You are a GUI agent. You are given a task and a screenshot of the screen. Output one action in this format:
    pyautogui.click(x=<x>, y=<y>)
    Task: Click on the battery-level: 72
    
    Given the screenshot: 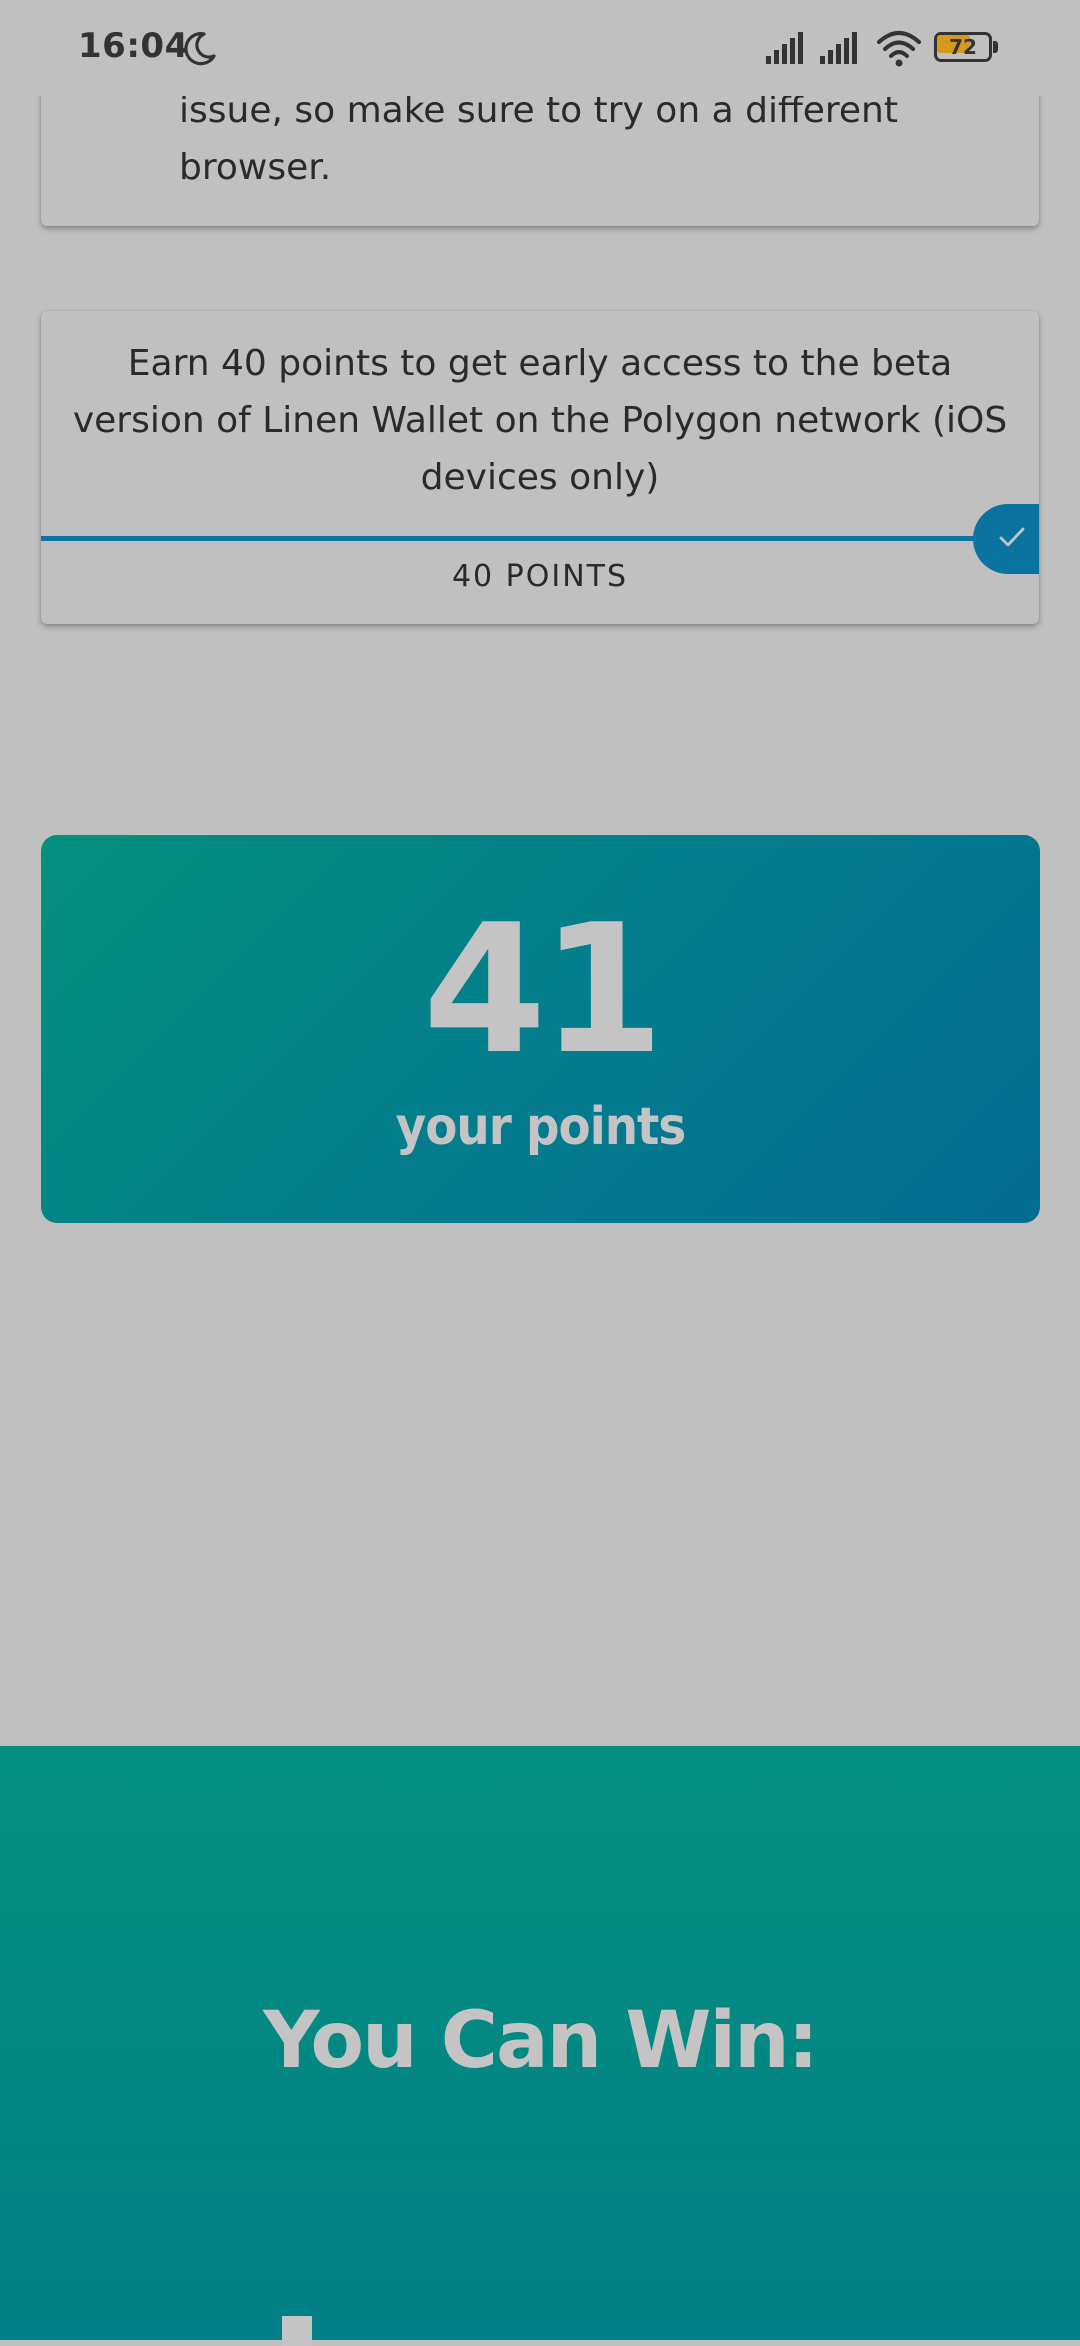 What is the action you would take?
    pyautogui.click(x=963, y=47)
    